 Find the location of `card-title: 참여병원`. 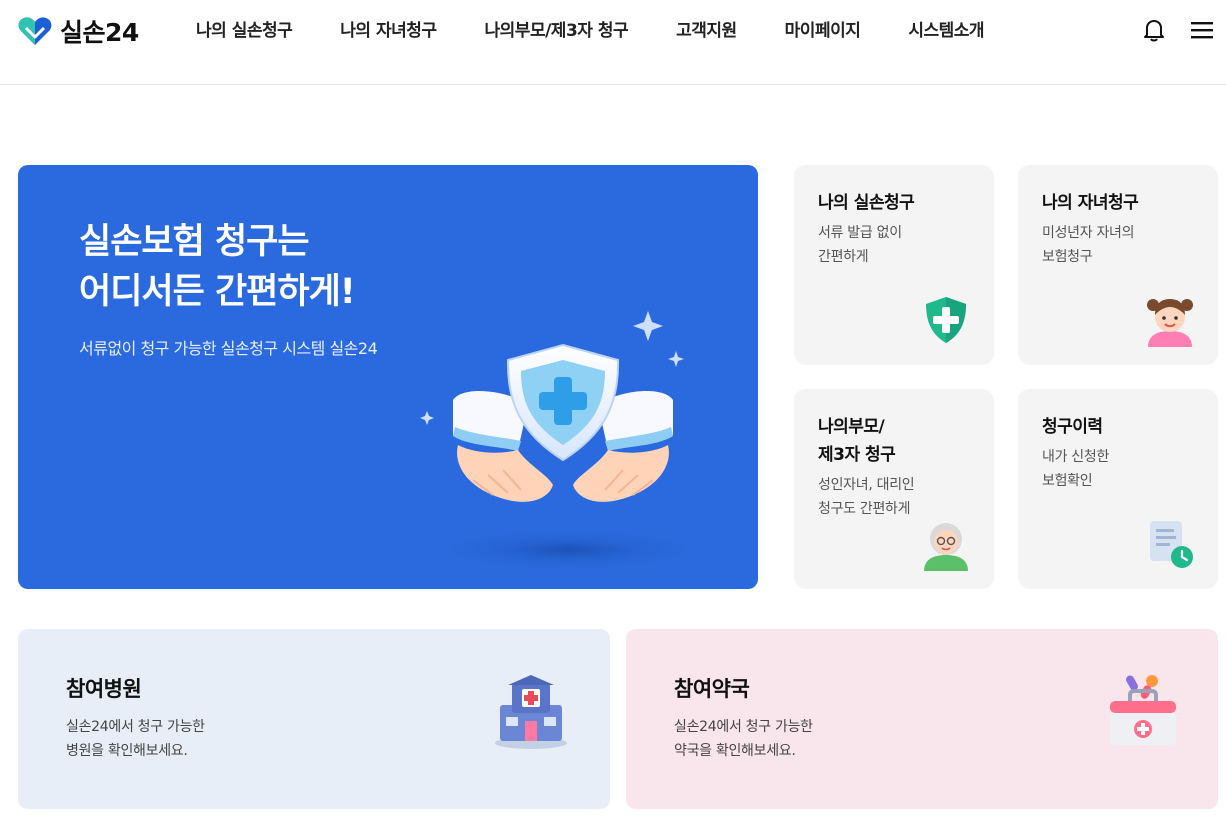

card-title: 참여병원 is located at coordinates (104, 689).